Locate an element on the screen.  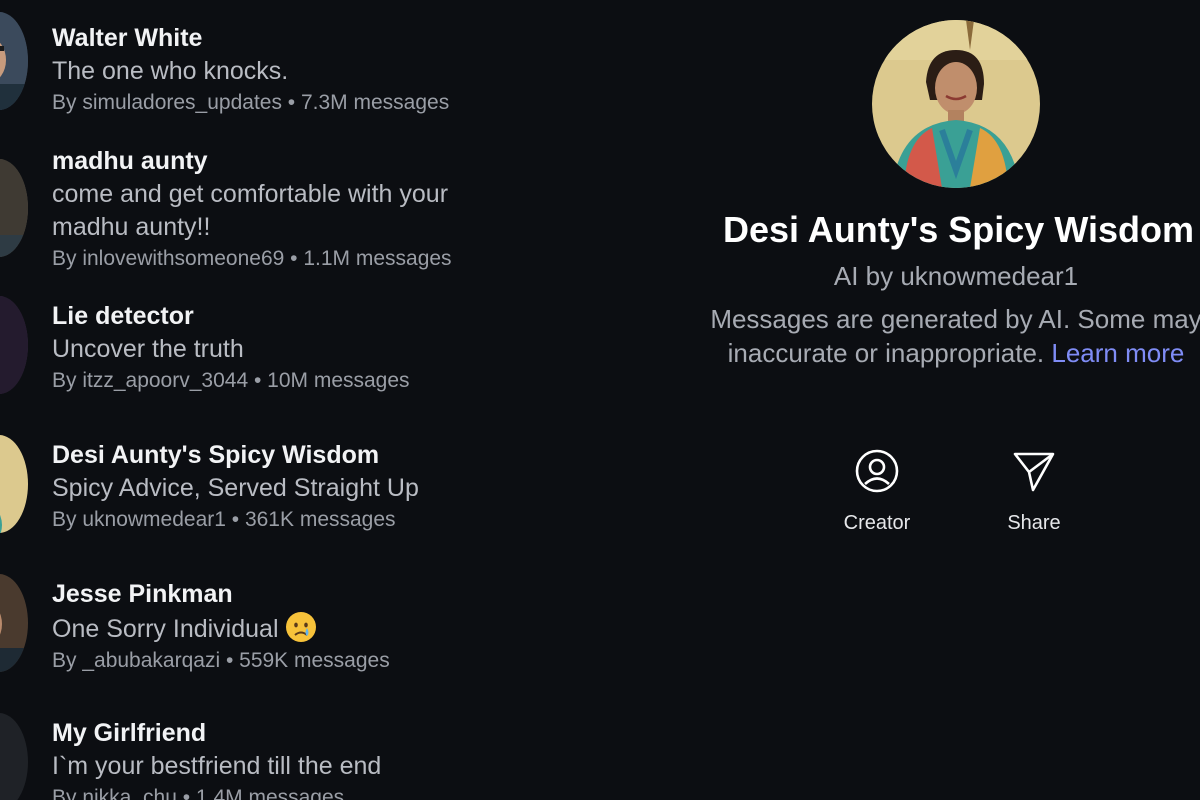
disclaimer-line-2: inaccurate or inappropriate. Learn more is located at coordinates (900, 353).